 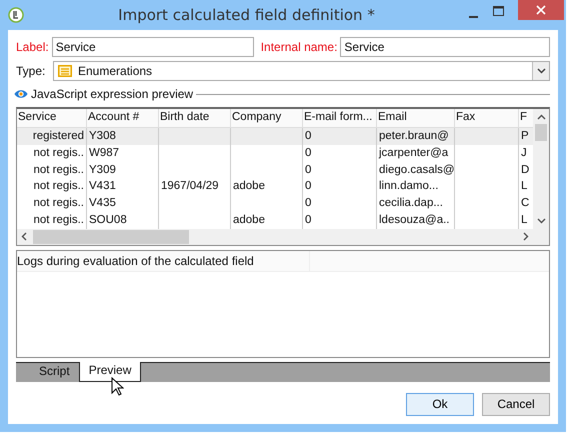 I want to click on table-cell: SOU08, so click(x=108, y=220).